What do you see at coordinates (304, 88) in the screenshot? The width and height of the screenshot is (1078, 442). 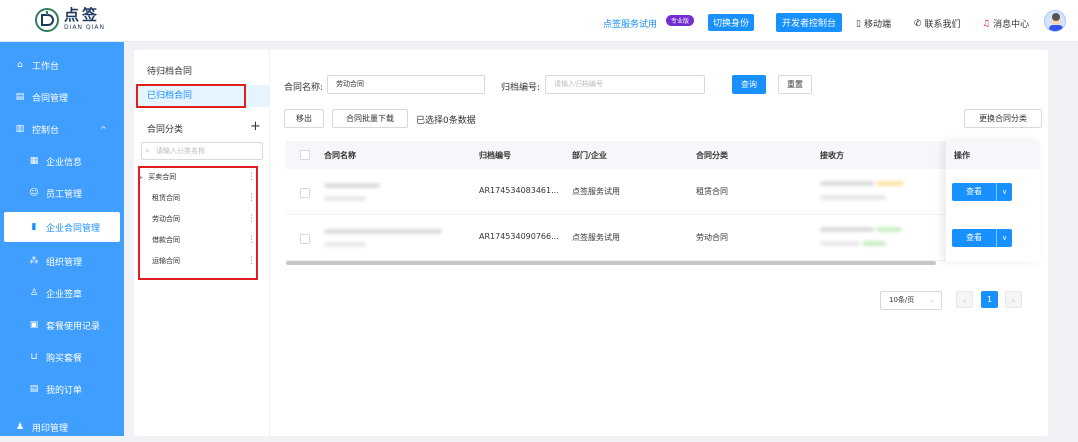 I see `contract-name-label: 合同名称:` at bounding box center [304, 88].